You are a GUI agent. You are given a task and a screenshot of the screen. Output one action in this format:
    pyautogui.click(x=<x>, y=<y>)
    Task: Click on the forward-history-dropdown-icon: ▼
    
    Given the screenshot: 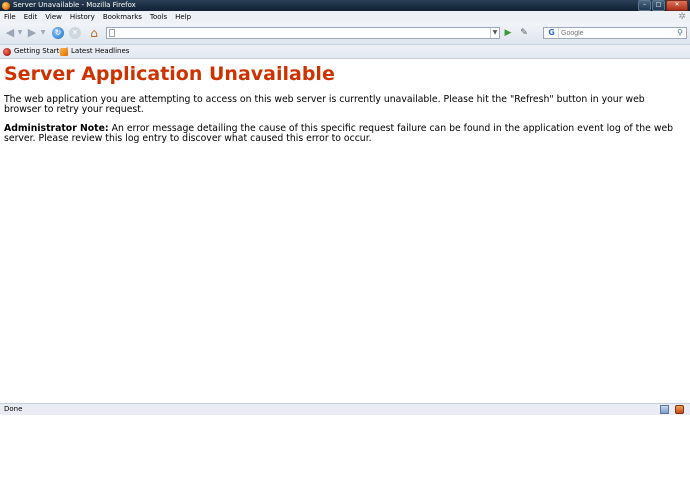 What is the action you would take?
    pyautogui.click(x=43, y=33)
    